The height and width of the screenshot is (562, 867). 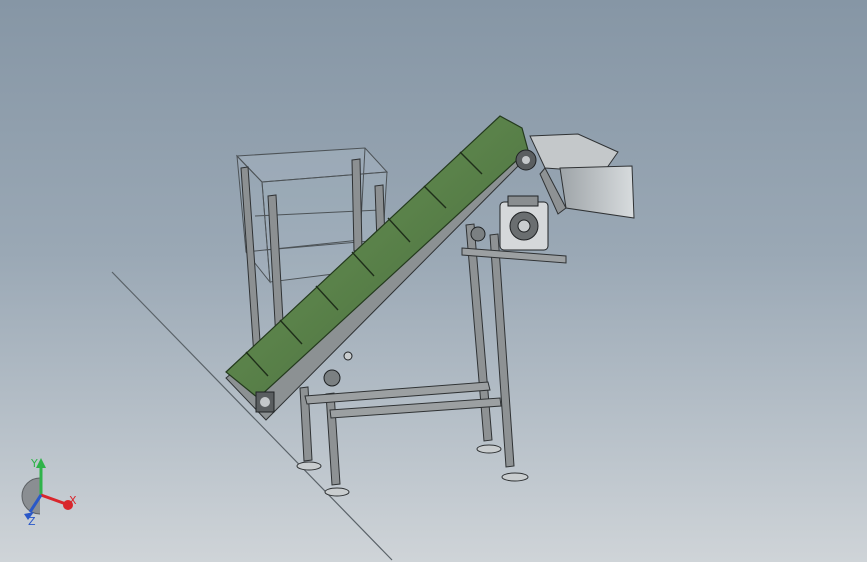 I want to click on axis-label-x: X, so click(x=73, y=500).